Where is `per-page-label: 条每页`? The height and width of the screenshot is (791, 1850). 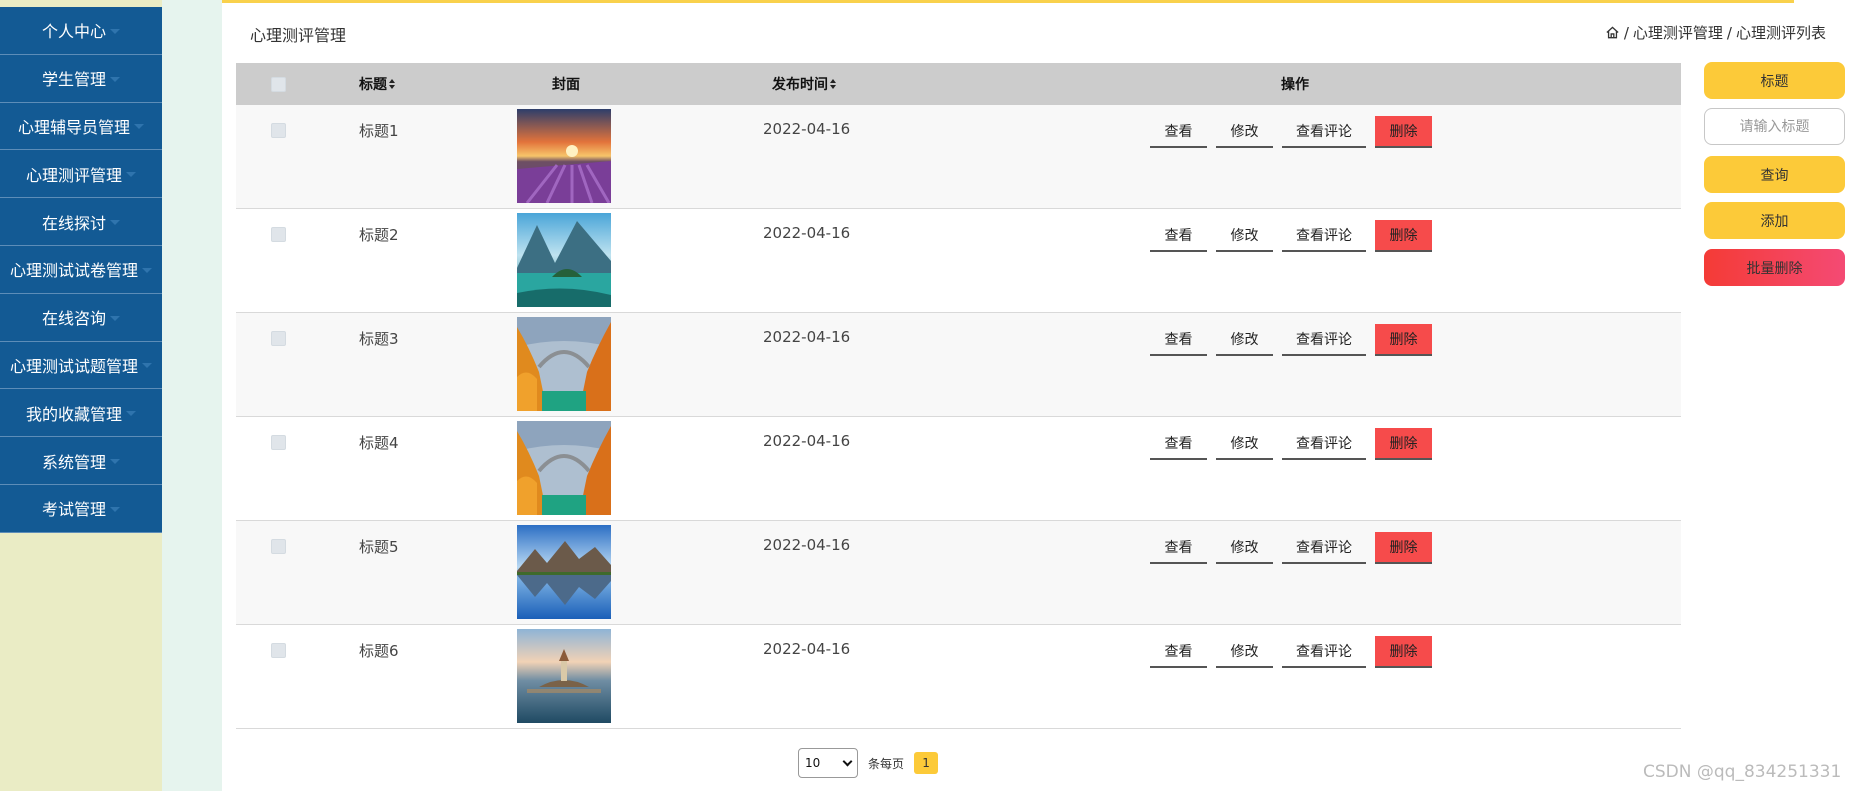 per-page-label: 条每页 is located at coordinates (886, 763).